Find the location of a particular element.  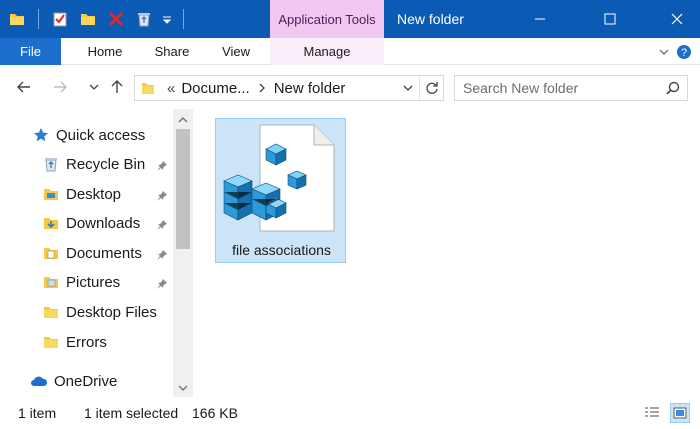

documents-folder-icon is located at coordinates (51, 253).